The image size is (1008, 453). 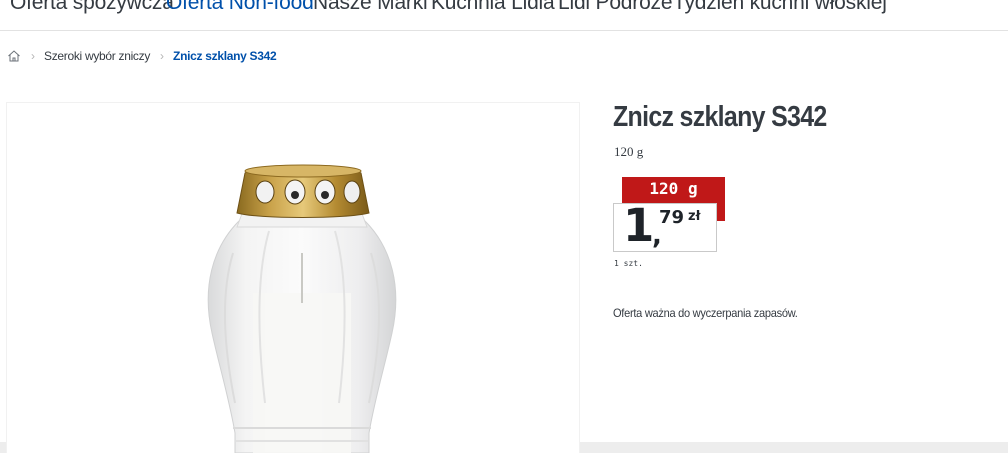 What do you see at coordinates (92, 7) in the screenshot?
I see `nav-item-oferta-spozywcza: Oferta spożywcza` at bounding box center [92, 7].